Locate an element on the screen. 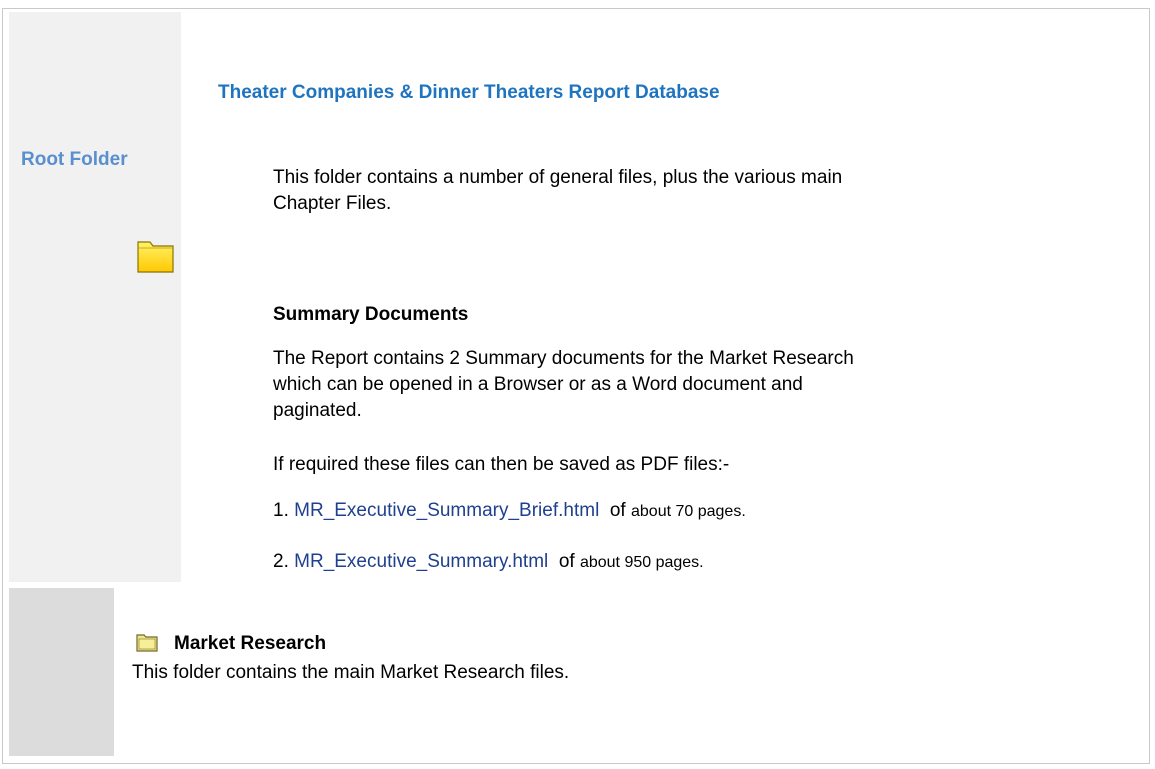  root-folder-label: Root Folder is located at coordinates (74, 159).